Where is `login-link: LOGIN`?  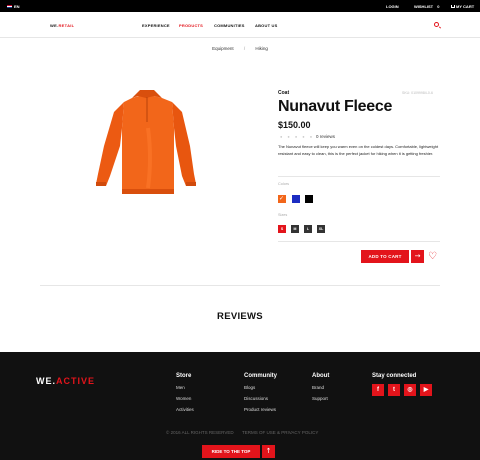 login-link: LOGIN is located at coordinates (392, 6).